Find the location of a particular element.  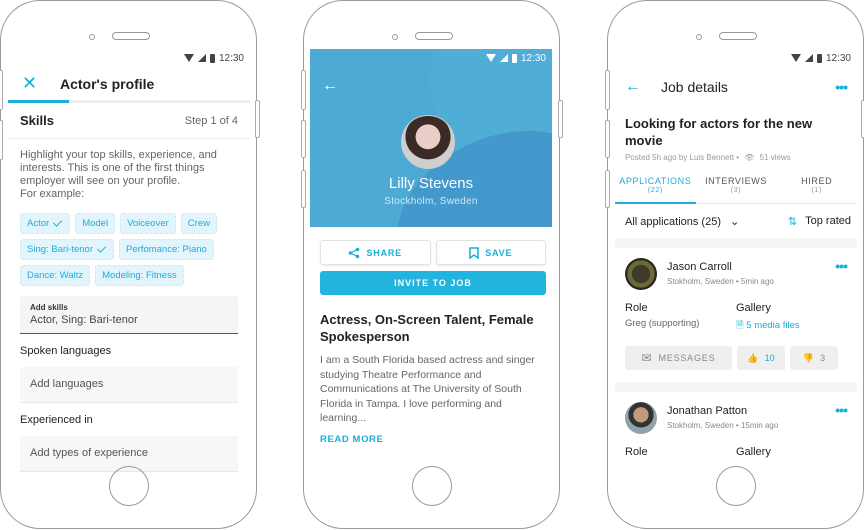

mail-icon: ✉ is located at coordinates (647, 358).